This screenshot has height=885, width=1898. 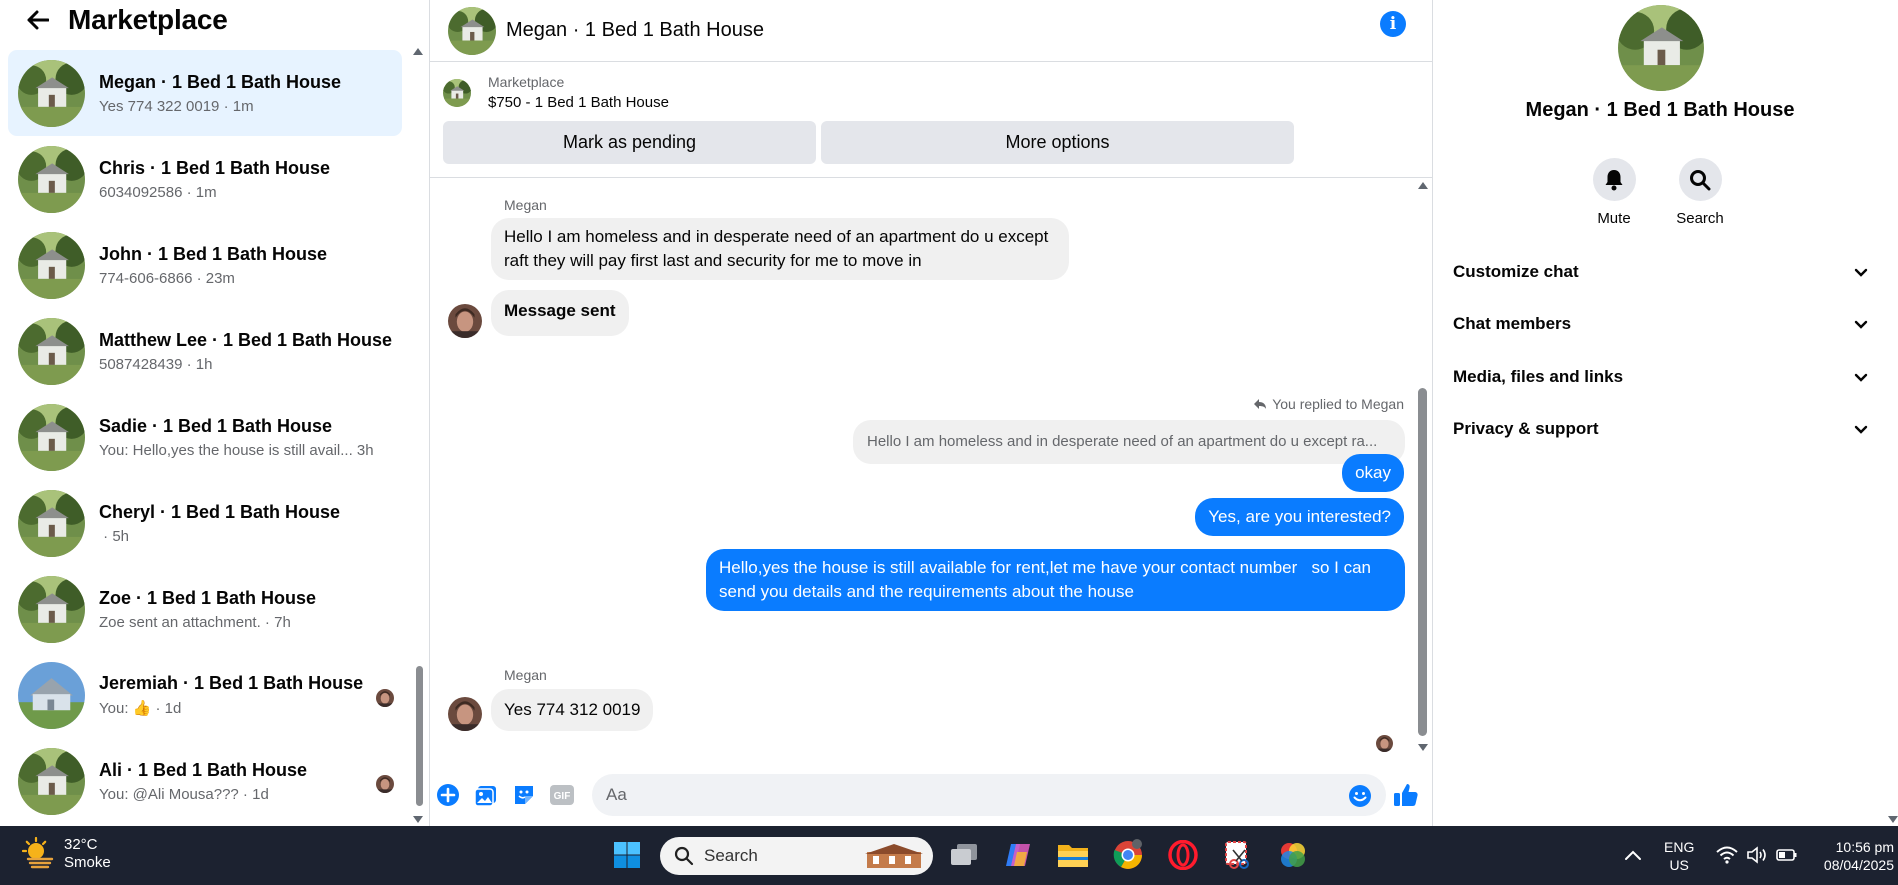 What do you see at coordinates (1128, 855) in the screenshot?
I see `chrome-icon` at bounding box center [1128, 855].